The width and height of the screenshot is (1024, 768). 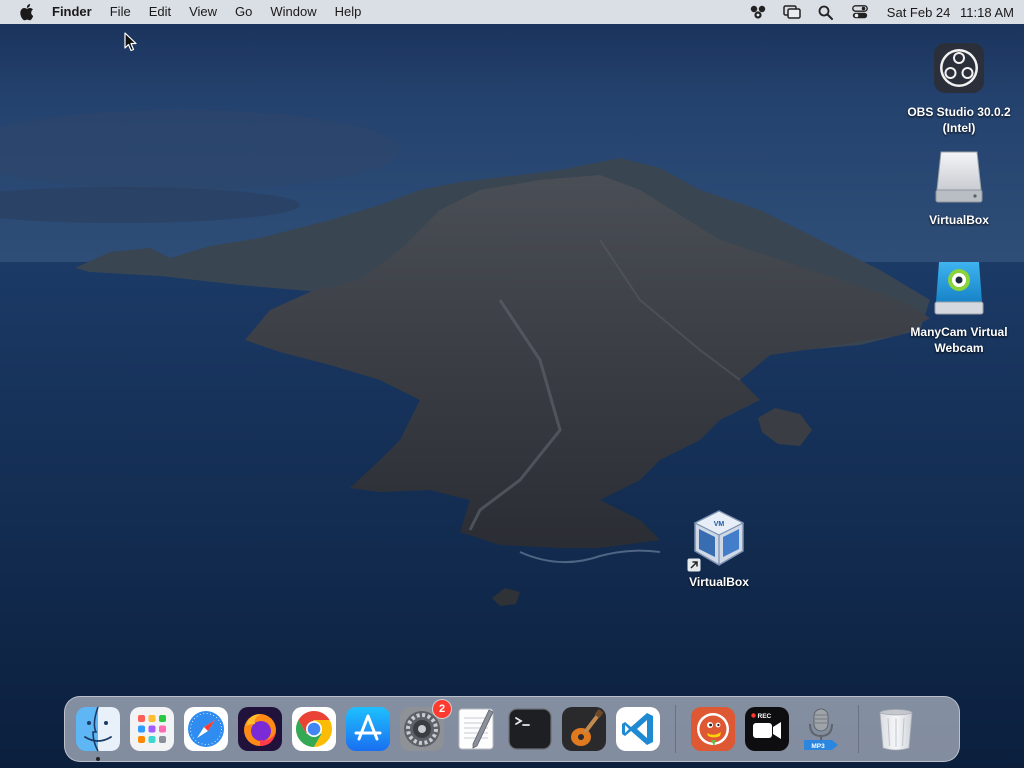 I want to click on desktop-icon-obs-studio: OBS Studio 30.0.2 (Intel), so click(x=959, y=87).